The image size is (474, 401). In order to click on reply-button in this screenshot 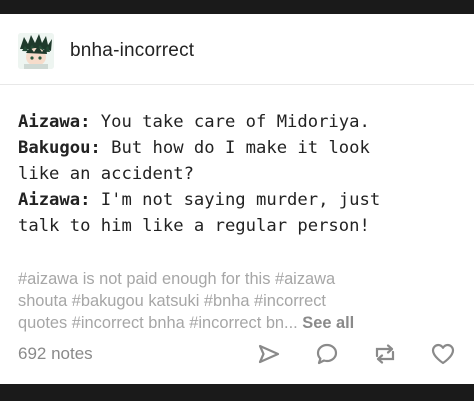, I will do `click(327, 354)`.